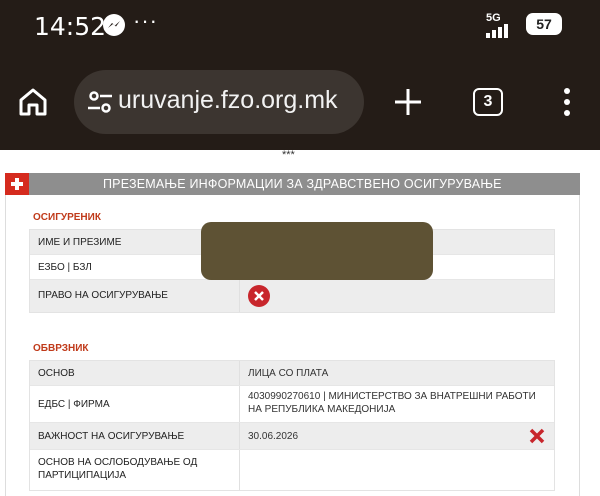 The height and width of the screenshot is (496, 600). I want to click on row-label-validity: ВАЖНОСТ НА ОСИГУРУВАЊЕ, so click(111, 436).